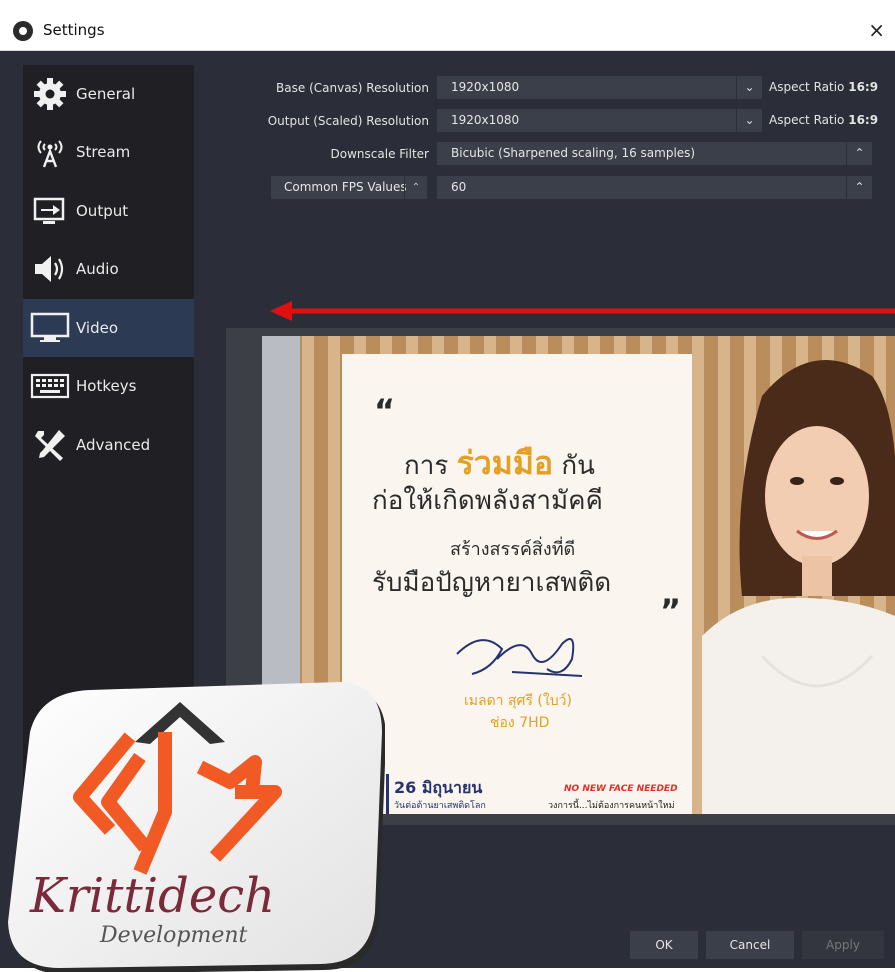 This screenshot has width=895, height=972. I want to click on logo-text-main: Krittidech, so click(152, 896).